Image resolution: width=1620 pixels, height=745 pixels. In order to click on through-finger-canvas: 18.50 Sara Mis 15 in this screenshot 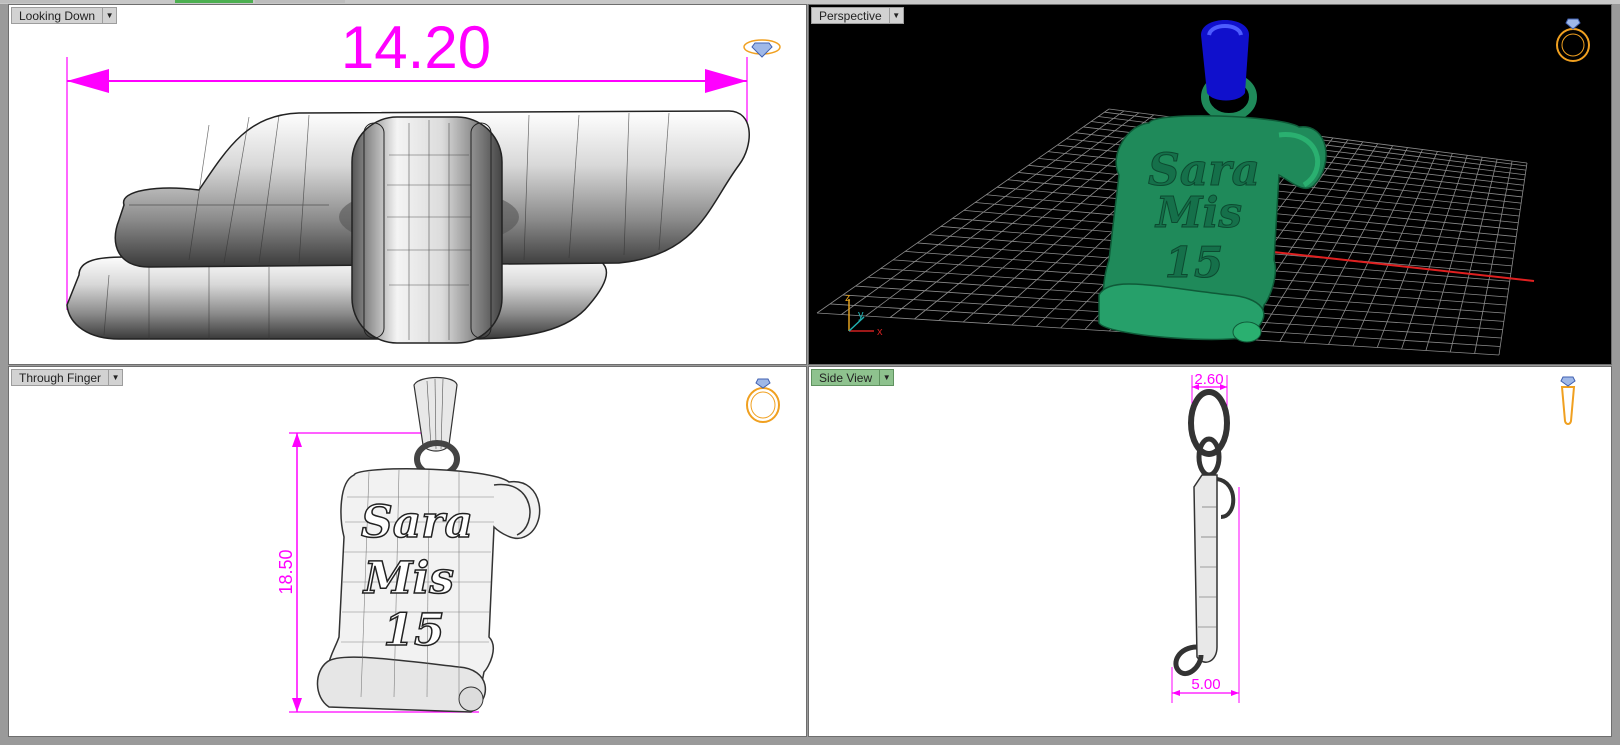, I will do `click(408, 544)`.